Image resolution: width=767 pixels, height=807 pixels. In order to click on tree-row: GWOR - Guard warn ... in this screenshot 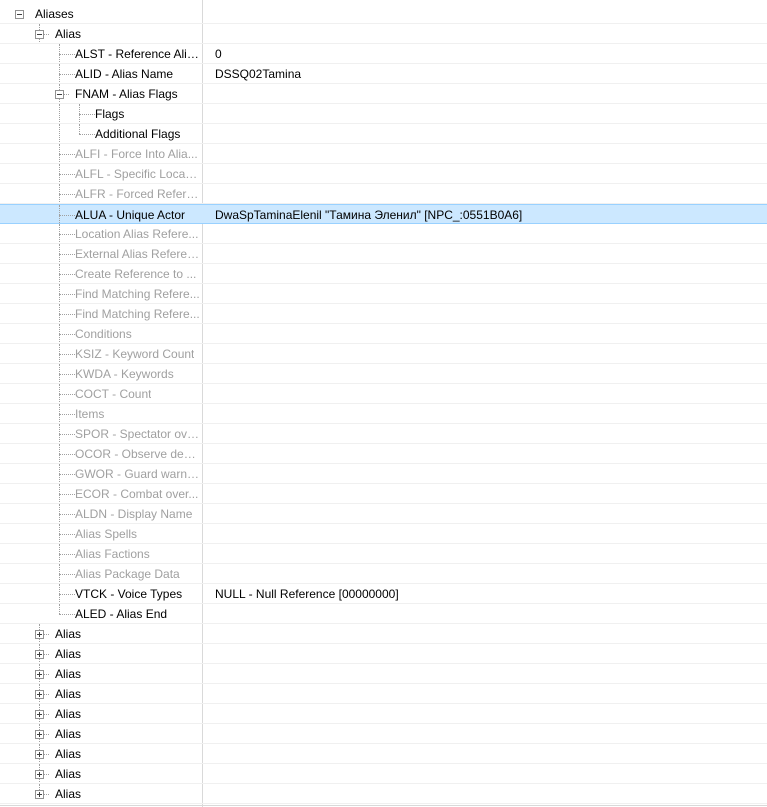, I will do `click(383, 474)`.